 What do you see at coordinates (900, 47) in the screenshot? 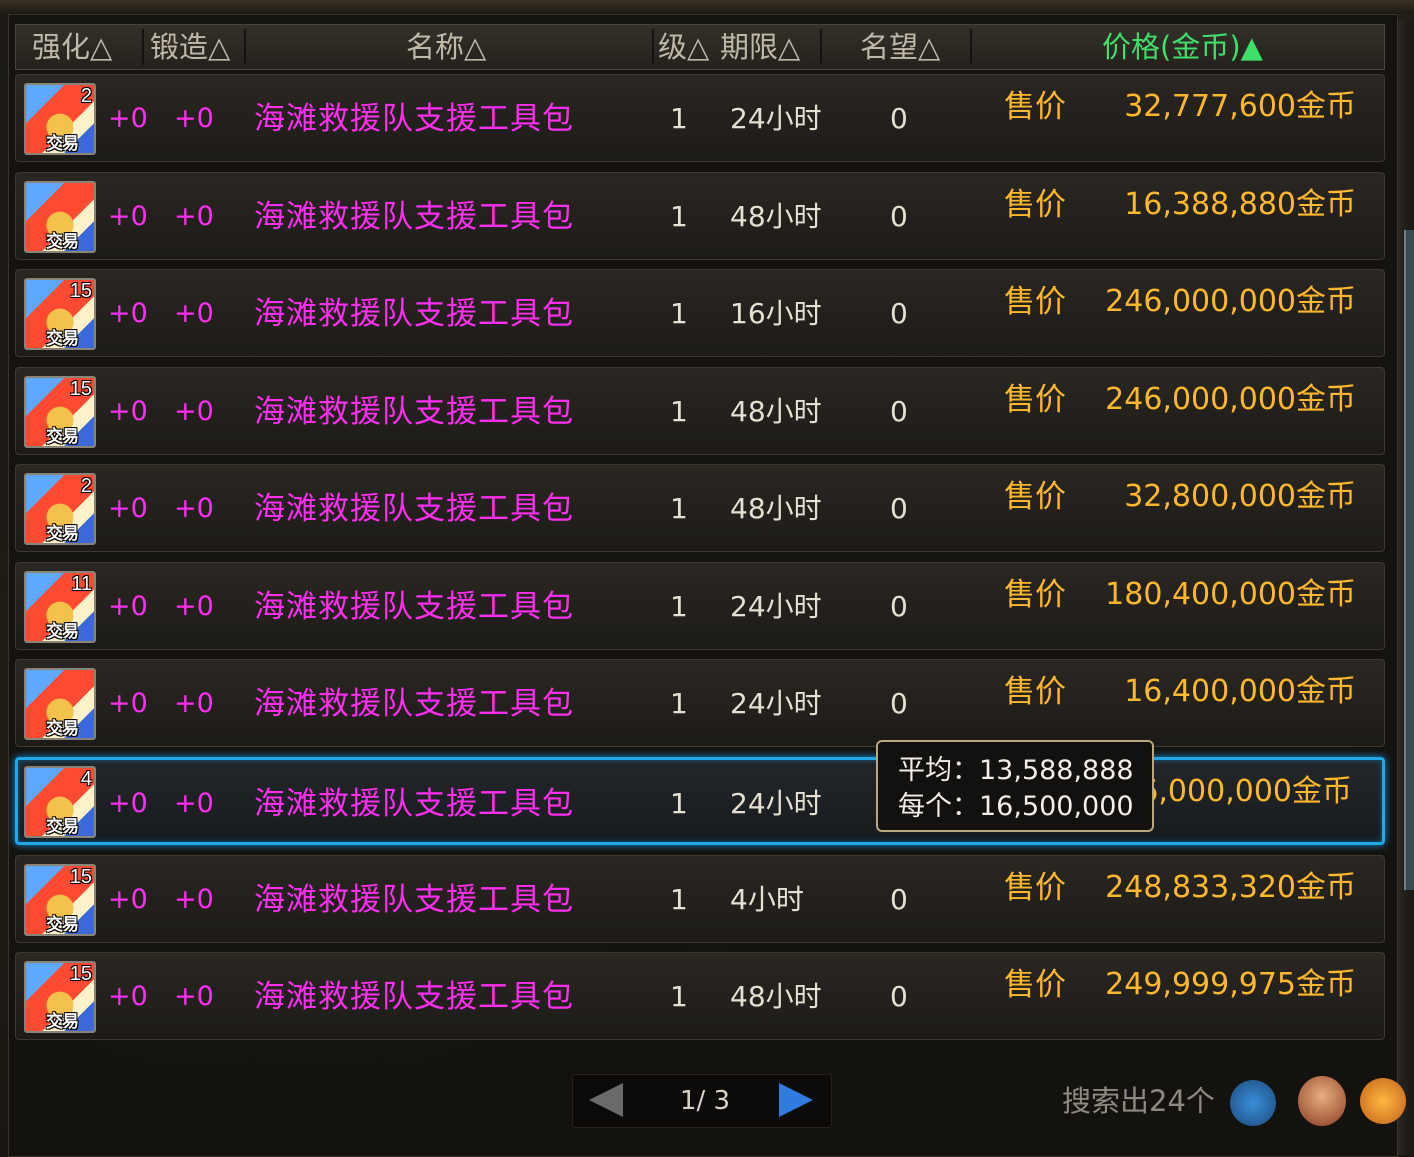
I see `sort-reputation-header: 名望△` at bounding box center [900, 47].